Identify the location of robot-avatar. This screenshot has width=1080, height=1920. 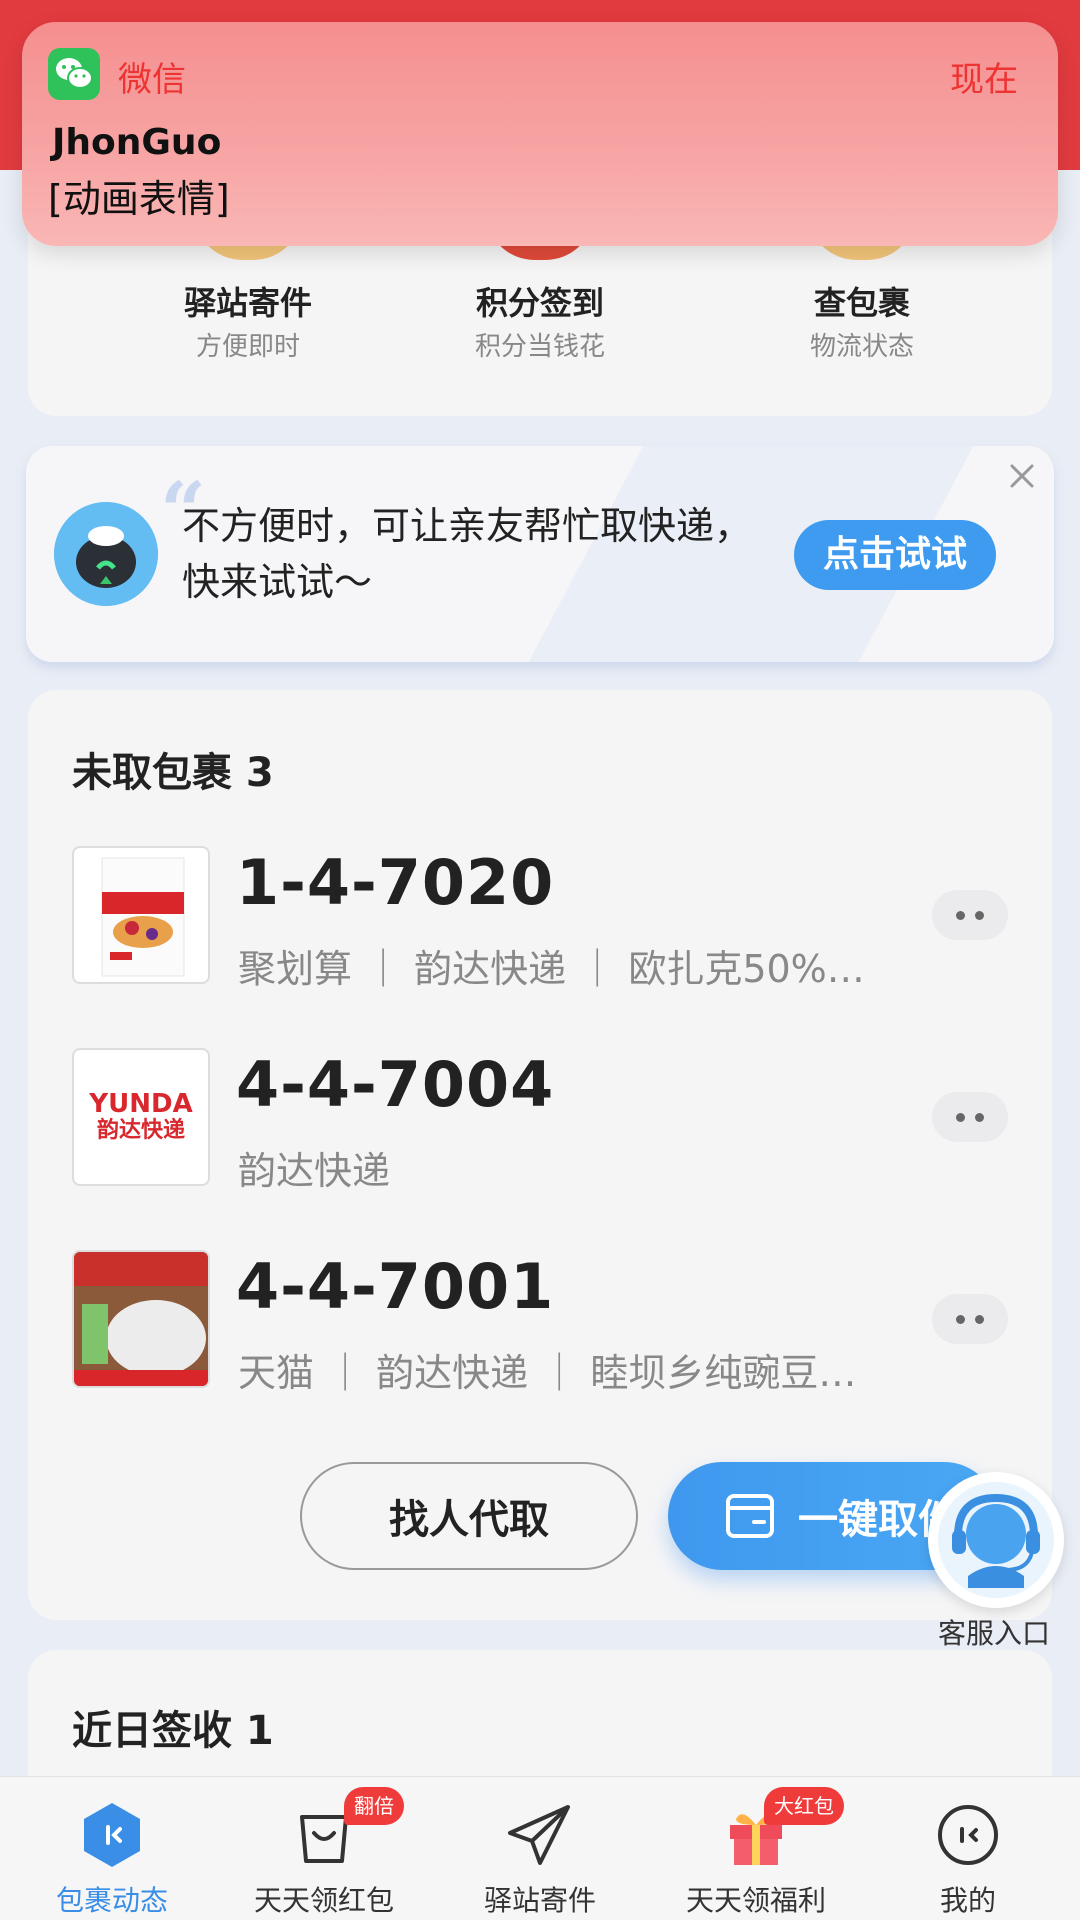
(106, 554).